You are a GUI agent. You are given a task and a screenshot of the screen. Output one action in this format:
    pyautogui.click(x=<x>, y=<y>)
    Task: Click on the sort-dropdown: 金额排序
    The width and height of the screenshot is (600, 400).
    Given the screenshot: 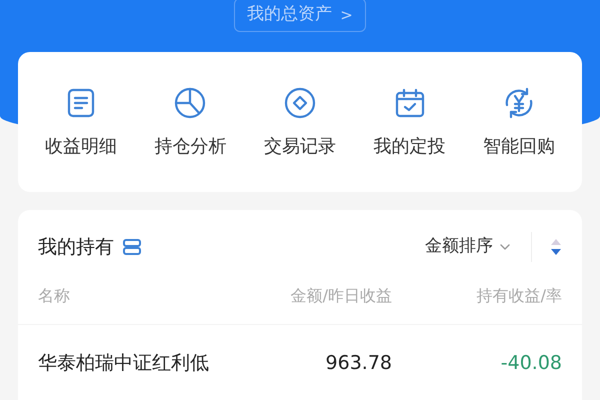 What is the action you would take?
    pyautogui.click(x=469, y=247)
    